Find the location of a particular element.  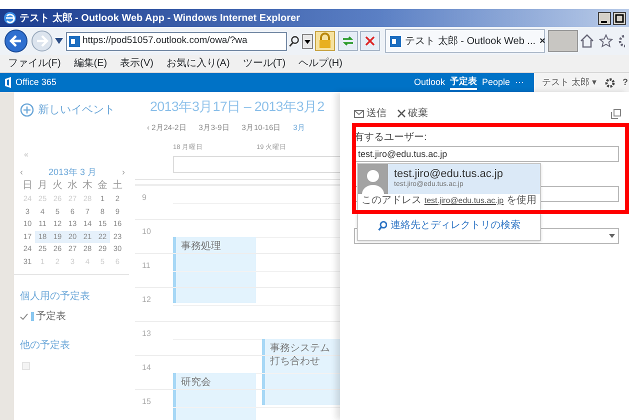

browser-tab: テスト 太郎 - Outlook Web ... × is located at coordinates (465, 41).